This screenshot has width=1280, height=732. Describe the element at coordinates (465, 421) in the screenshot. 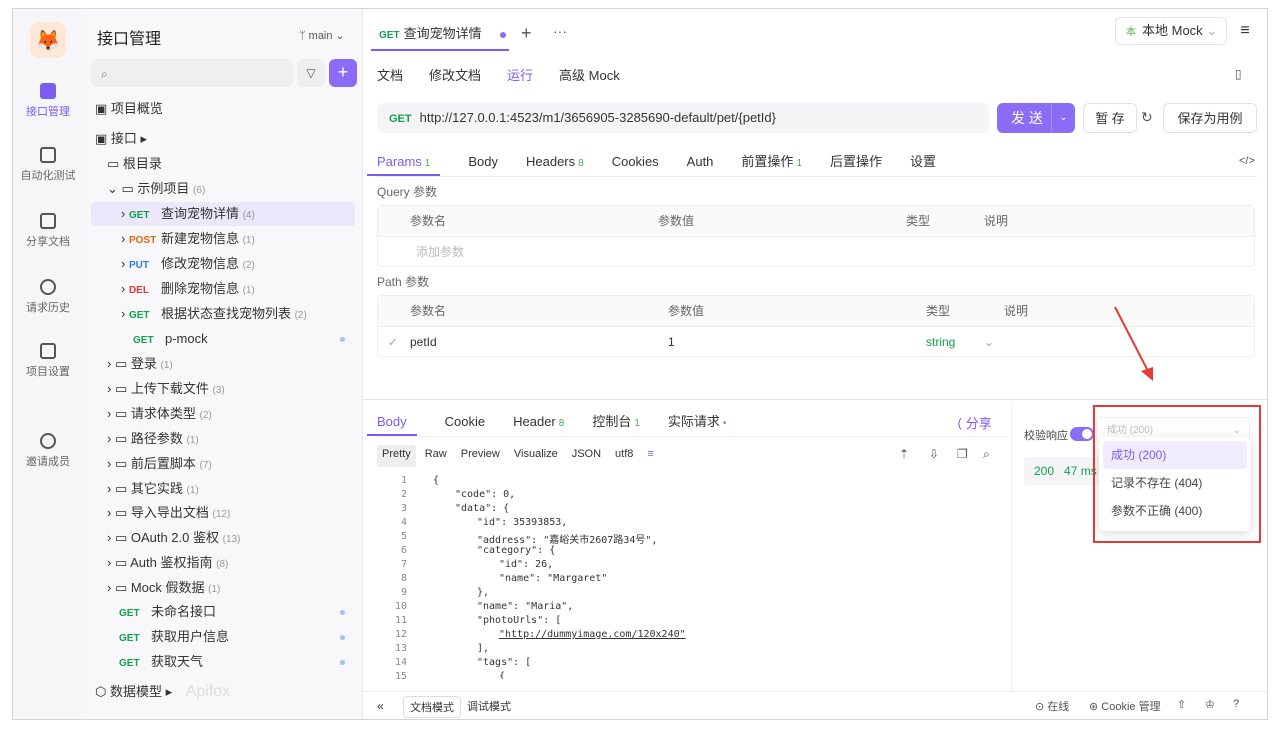

I see `tab-cookie: Cookie` at that location.